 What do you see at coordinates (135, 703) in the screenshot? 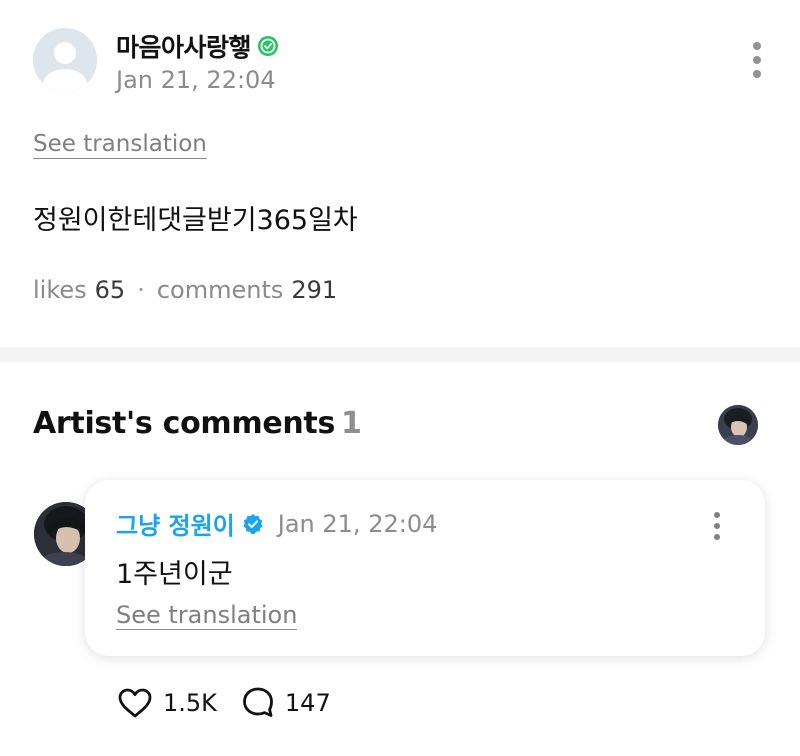
I see `heart-icon` at bounding box center [135, 703].